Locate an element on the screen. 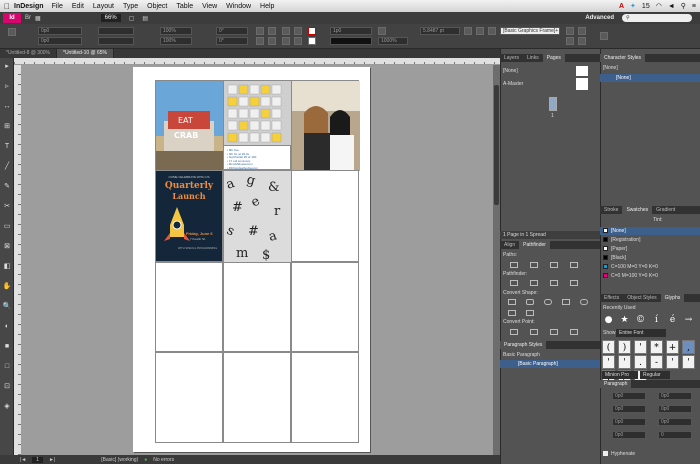 Image resolution: width=700 pixels, height=464 pixels. corner-size-field: 5.8487 pt is located at coordinates (440, 31).